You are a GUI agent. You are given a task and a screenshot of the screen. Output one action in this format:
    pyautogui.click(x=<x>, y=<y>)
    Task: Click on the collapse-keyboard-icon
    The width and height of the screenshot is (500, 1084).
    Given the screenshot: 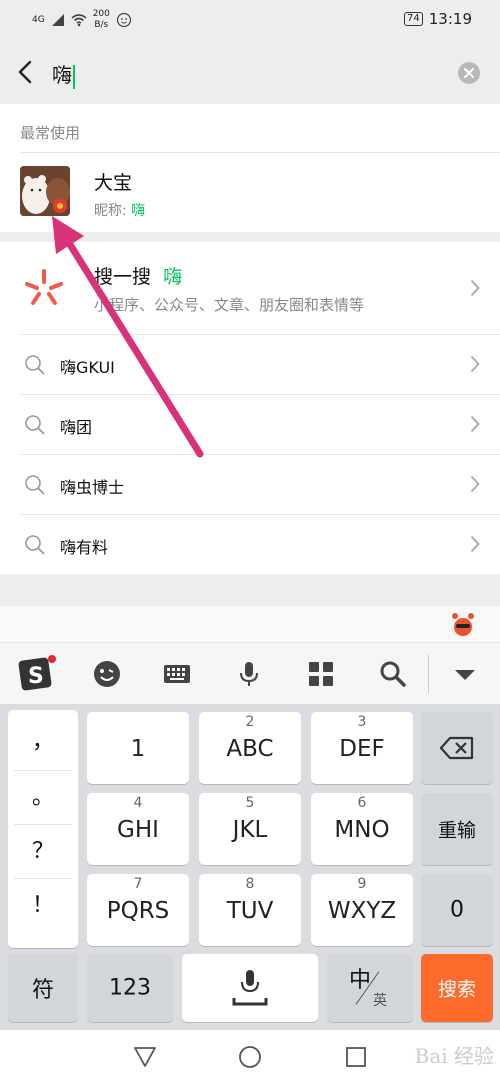 What is the action you would take?
    pyautogui.click(x=465, y=674)
    